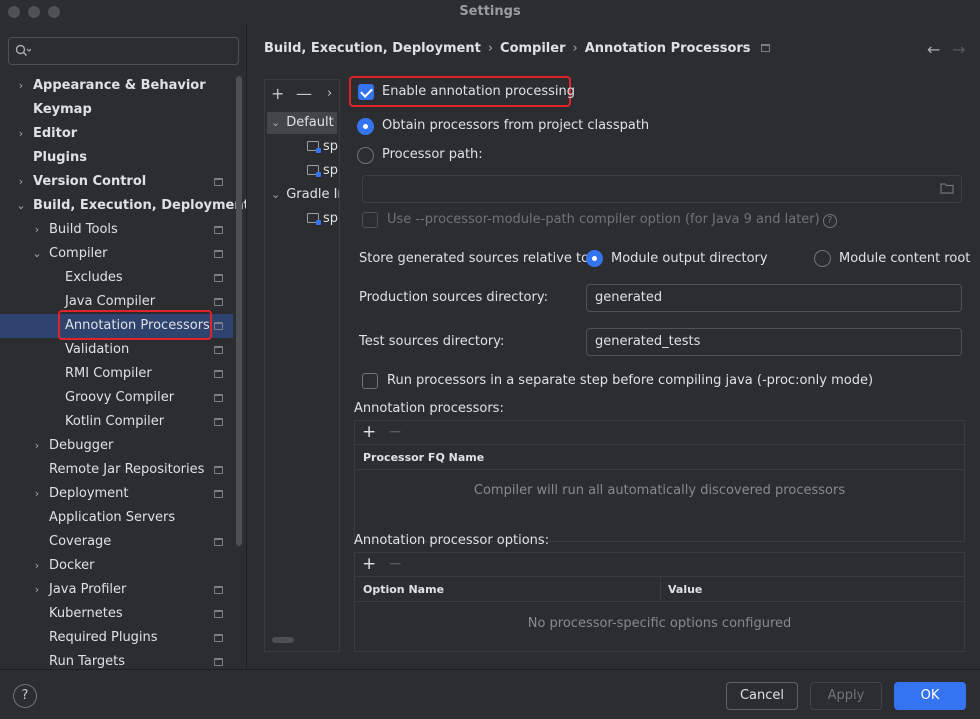 The image size is (980, 719). I want to click on dialog-footer: ? Cancel Apply OK, so click(490, 694).